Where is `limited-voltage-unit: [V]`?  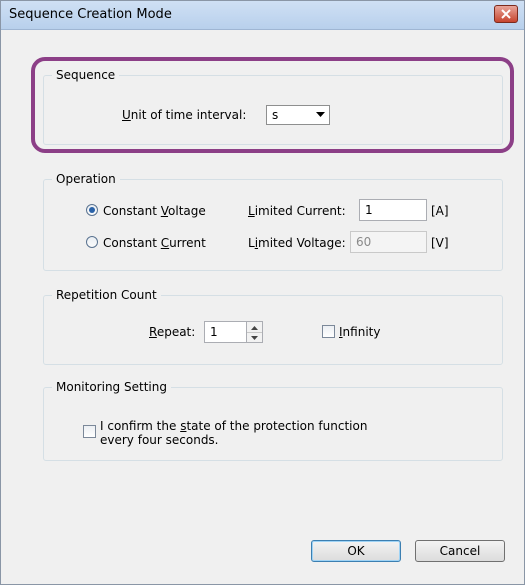 limited-voltage-unit: [V] is located at coordinates (440, 243).